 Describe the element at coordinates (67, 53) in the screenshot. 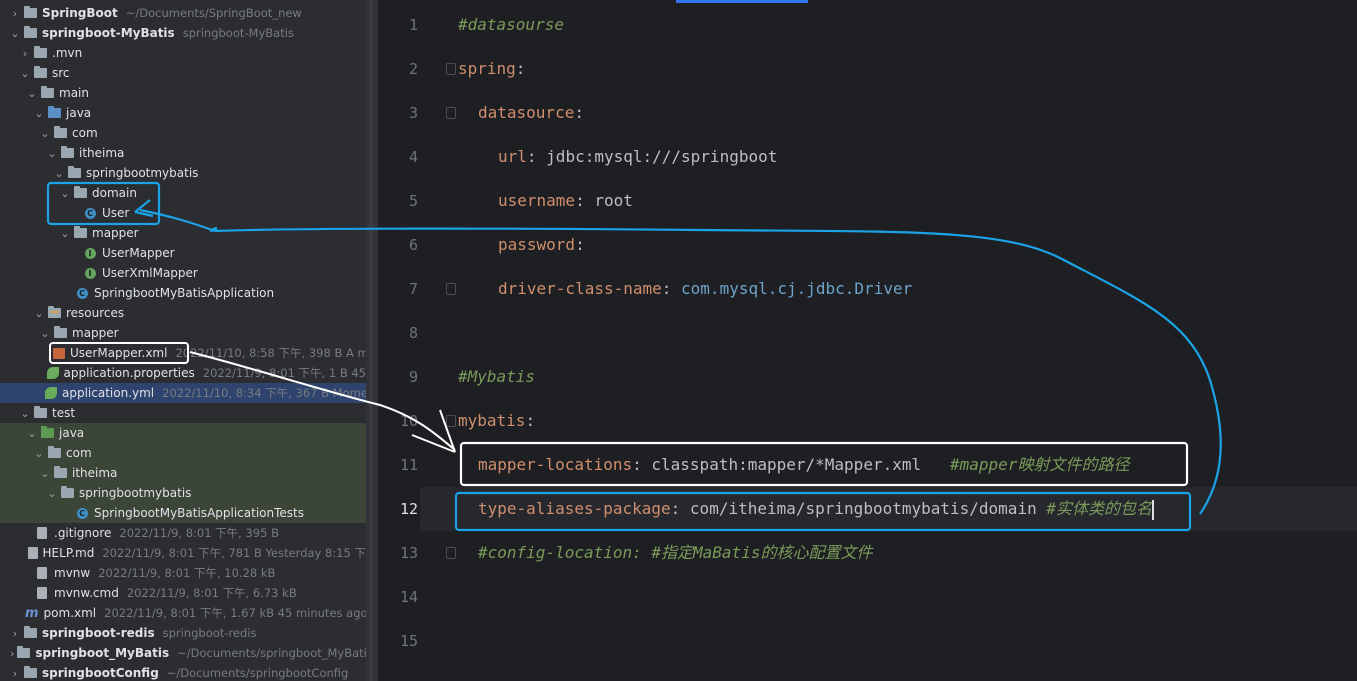

I see `tree-item-label: .mvn` at that location.